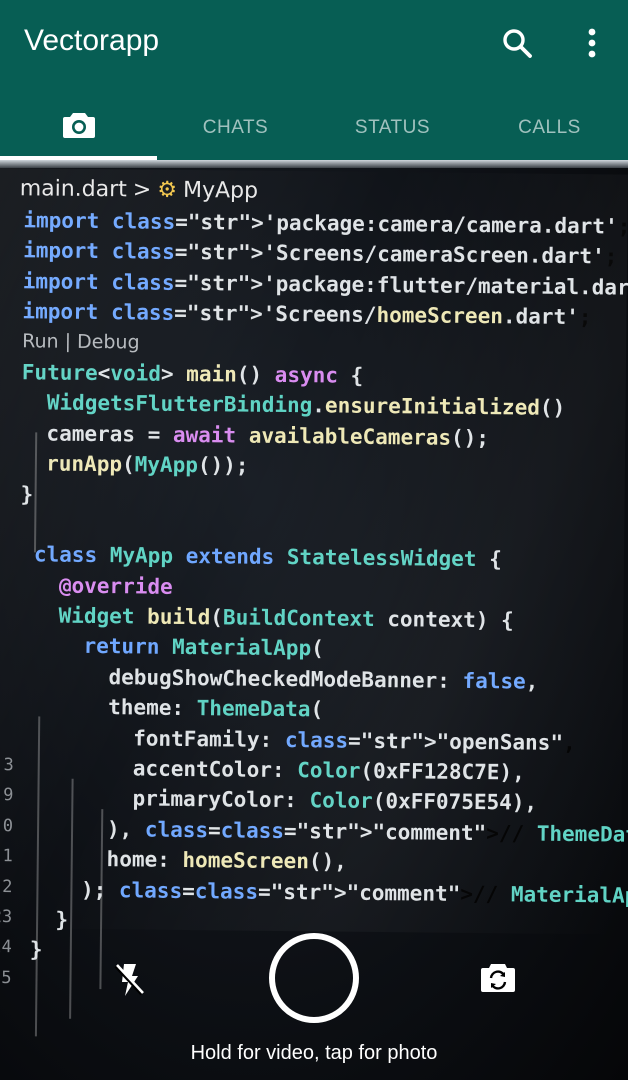 The height and width of the screenshot is (1080, 628). I want to click on app-bar: Vectorapp CHATS STATUS CALLS, so click(314, 80).